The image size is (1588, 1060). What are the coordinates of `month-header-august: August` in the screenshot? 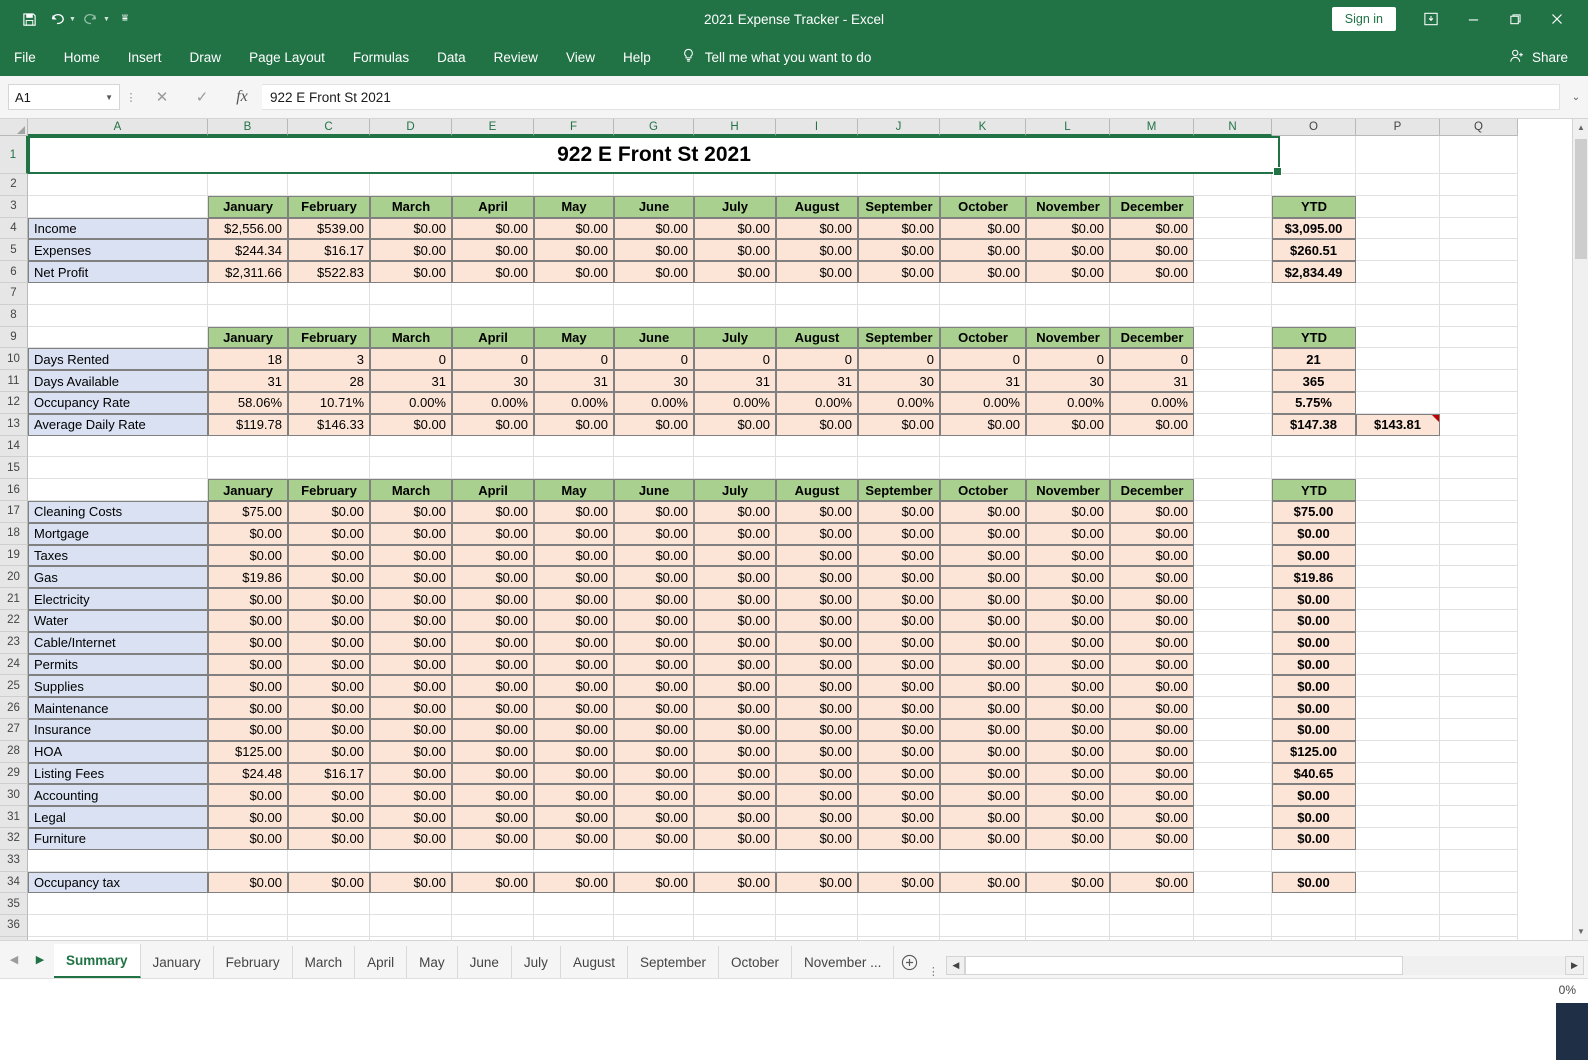 It's located at (817, 490).